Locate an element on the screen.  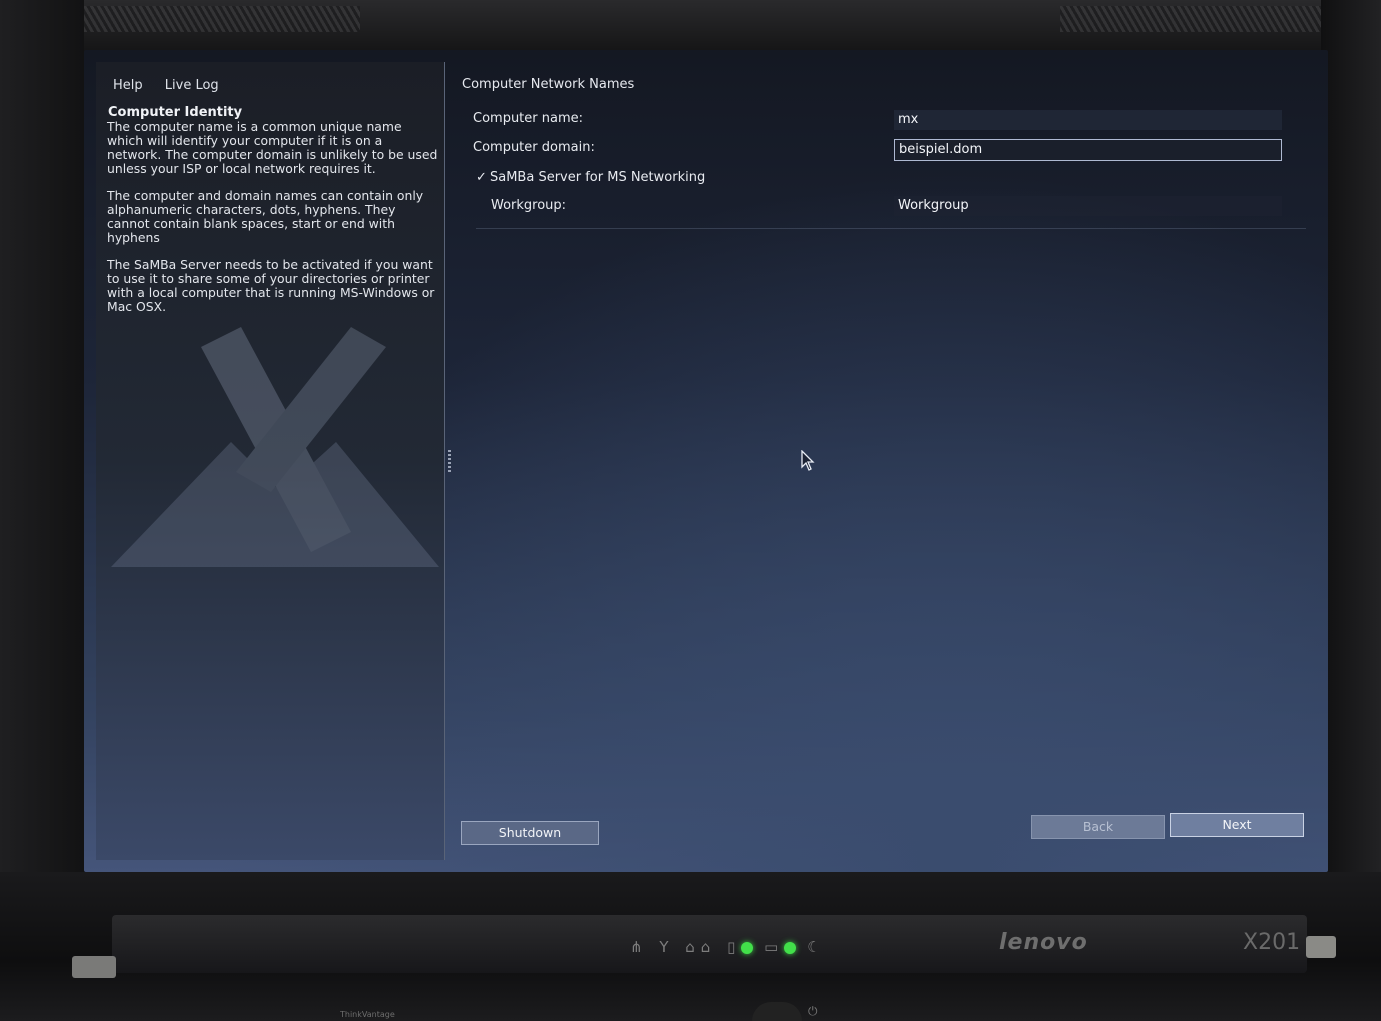
bezel-pattern-right is located at coordinates (1205, 19).